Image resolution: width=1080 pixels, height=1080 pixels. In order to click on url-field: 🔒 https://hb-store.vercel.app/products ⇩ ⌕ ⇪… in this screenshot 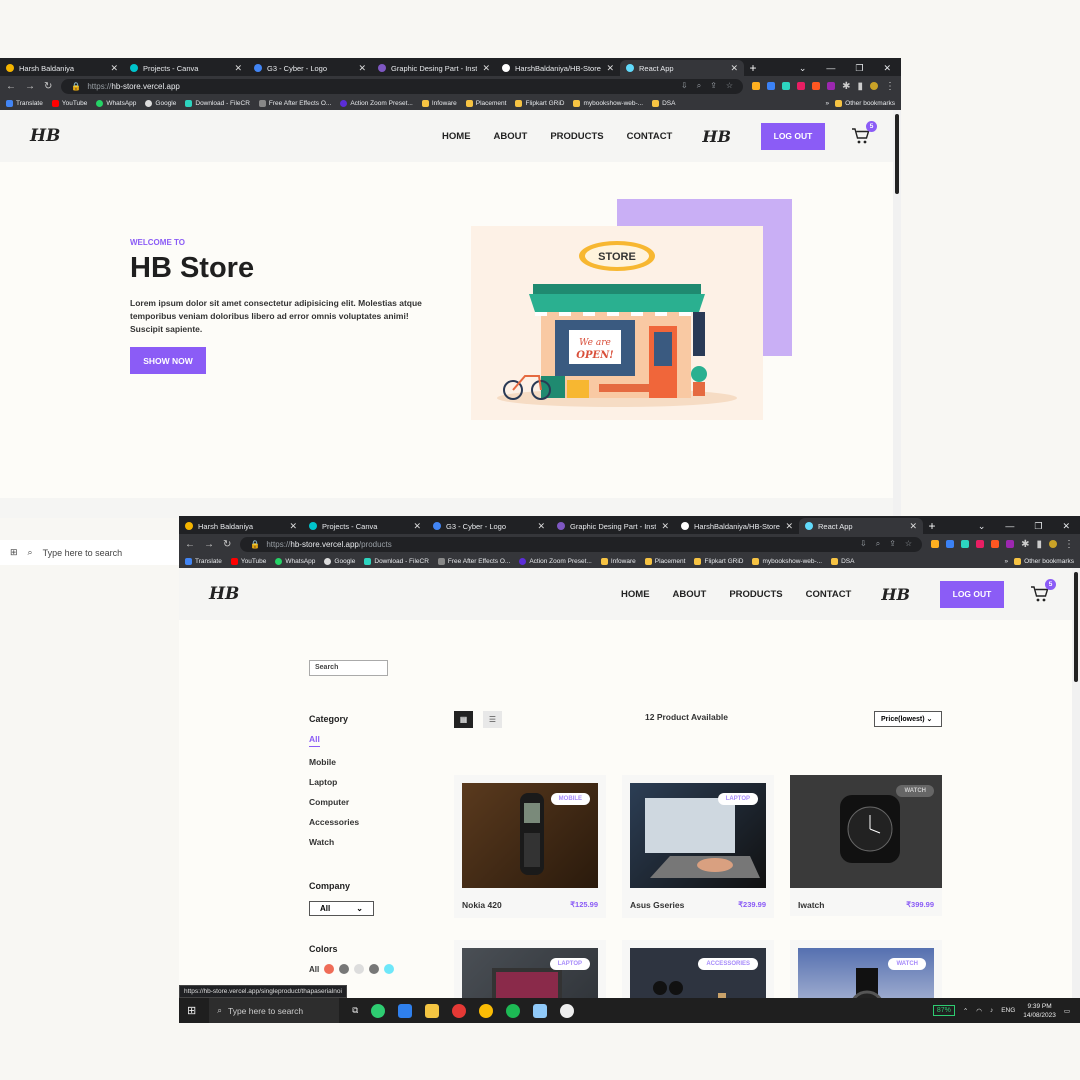, I will do `click(581, 544)`.